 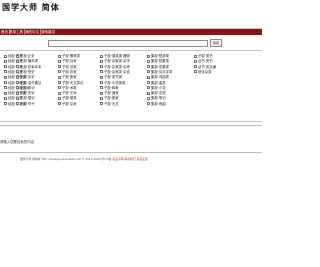 I want to click on category-checkbox: 集部·总集类, so click(x=158, y=67).